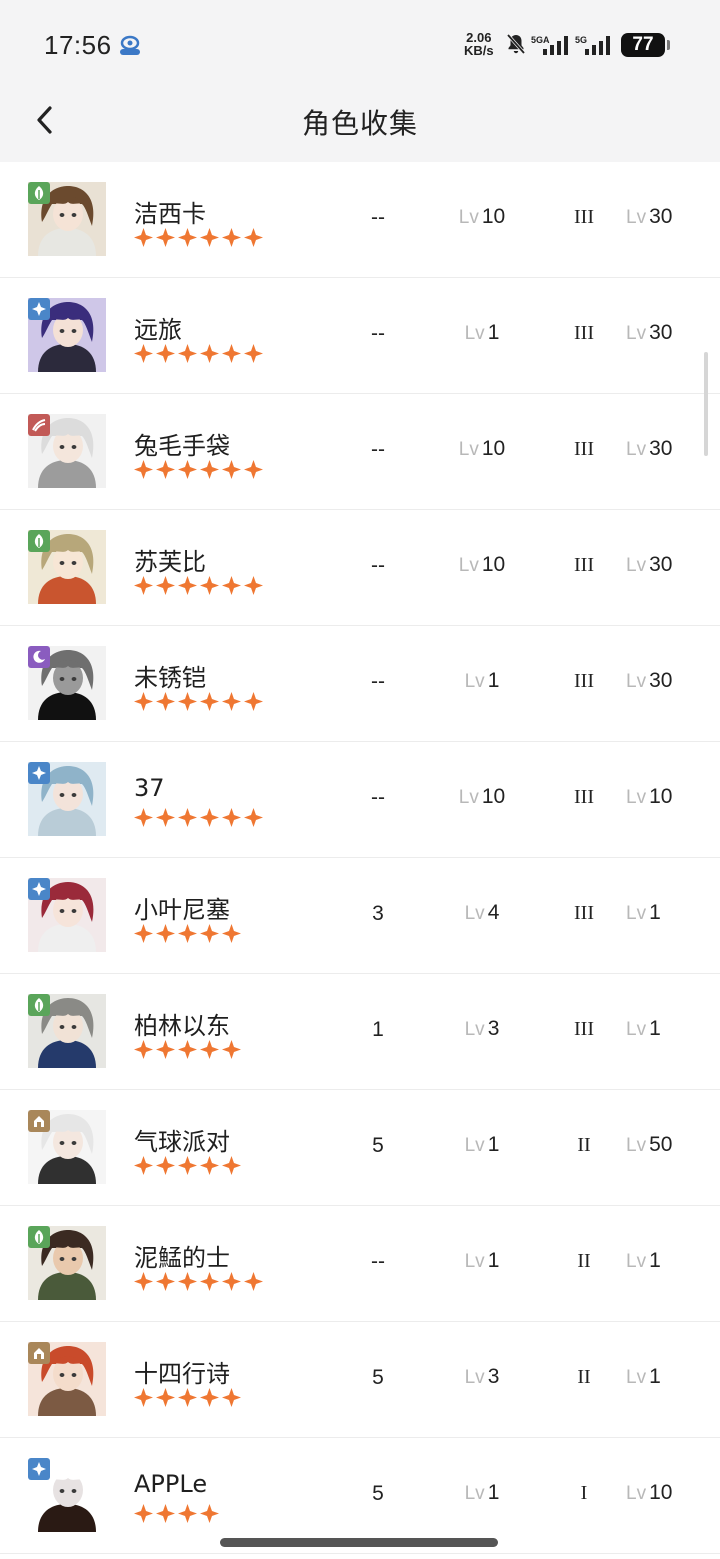 This screenshot has width=720, height=1559. I want to click on list-item: 37 -- Lv 10 III Lv 10, so click(360, 800).